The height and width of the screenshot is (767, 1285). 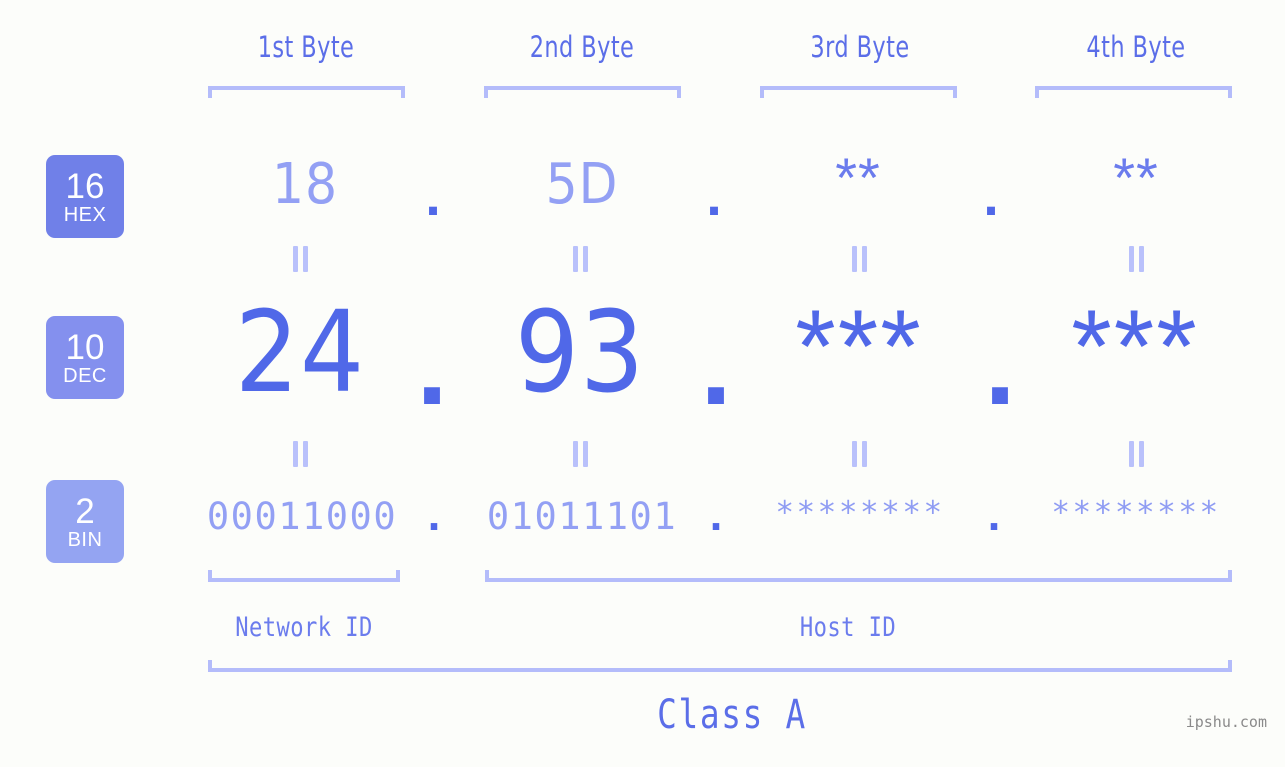 What do you see at coordinates (304, 627) in the screenshot?
I see `network-id-label: Network ID` at bounding box center [304, 627].